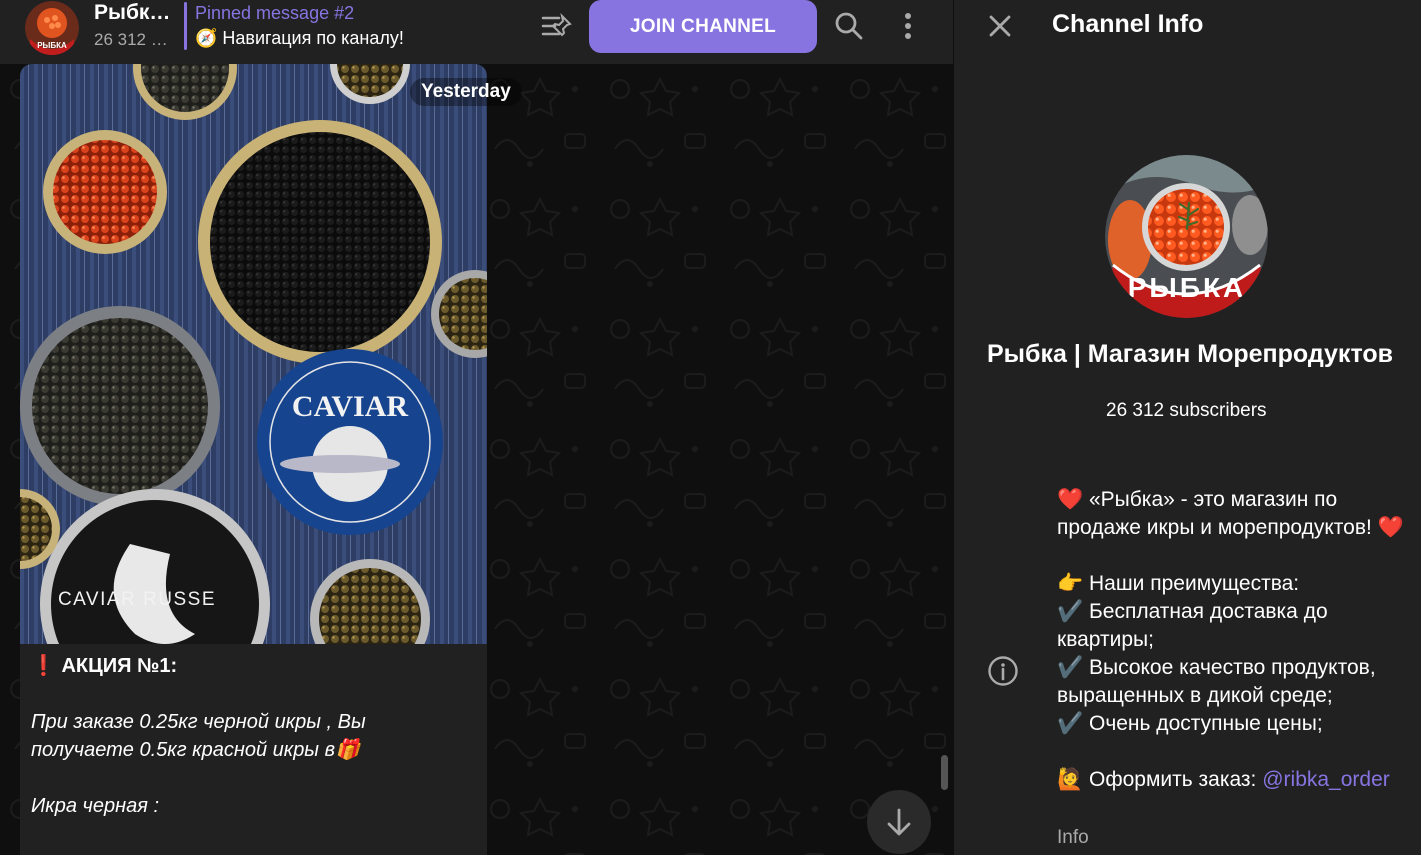 The image size is (1421, 855). I want to click on more-options-icon, so click(908, 26).